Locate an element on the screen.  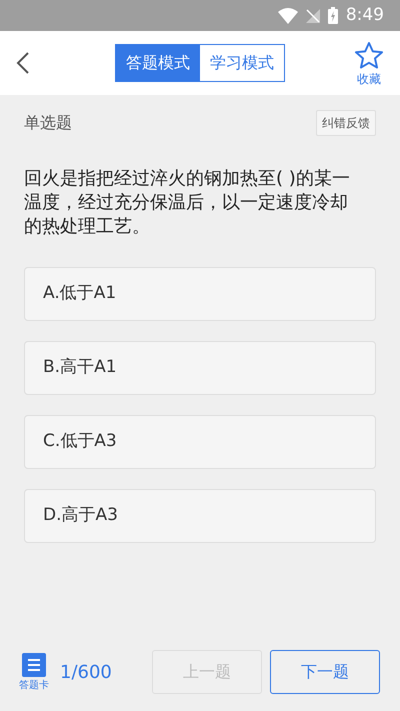
star-icon is located at coordinates (369, 55).